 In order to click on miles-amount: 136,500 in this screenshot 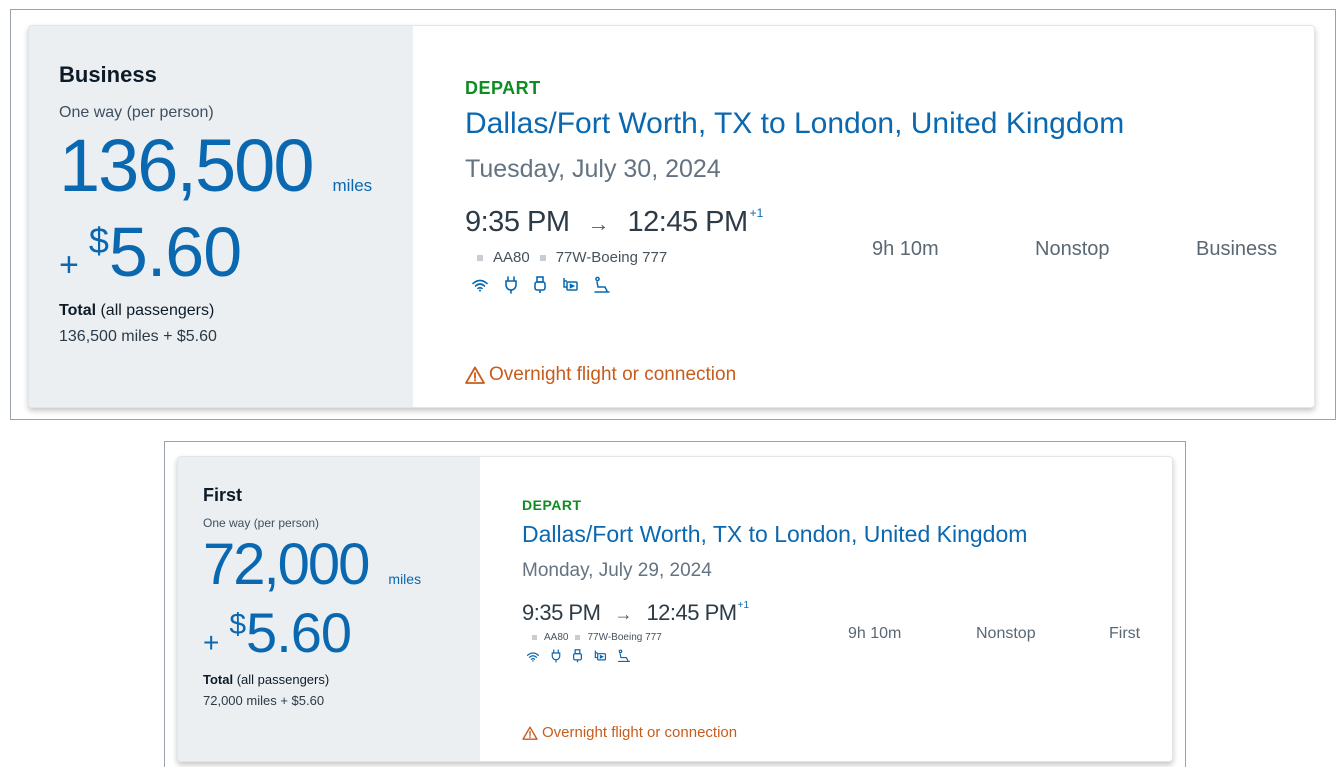, I will do `click(186, 165)`.